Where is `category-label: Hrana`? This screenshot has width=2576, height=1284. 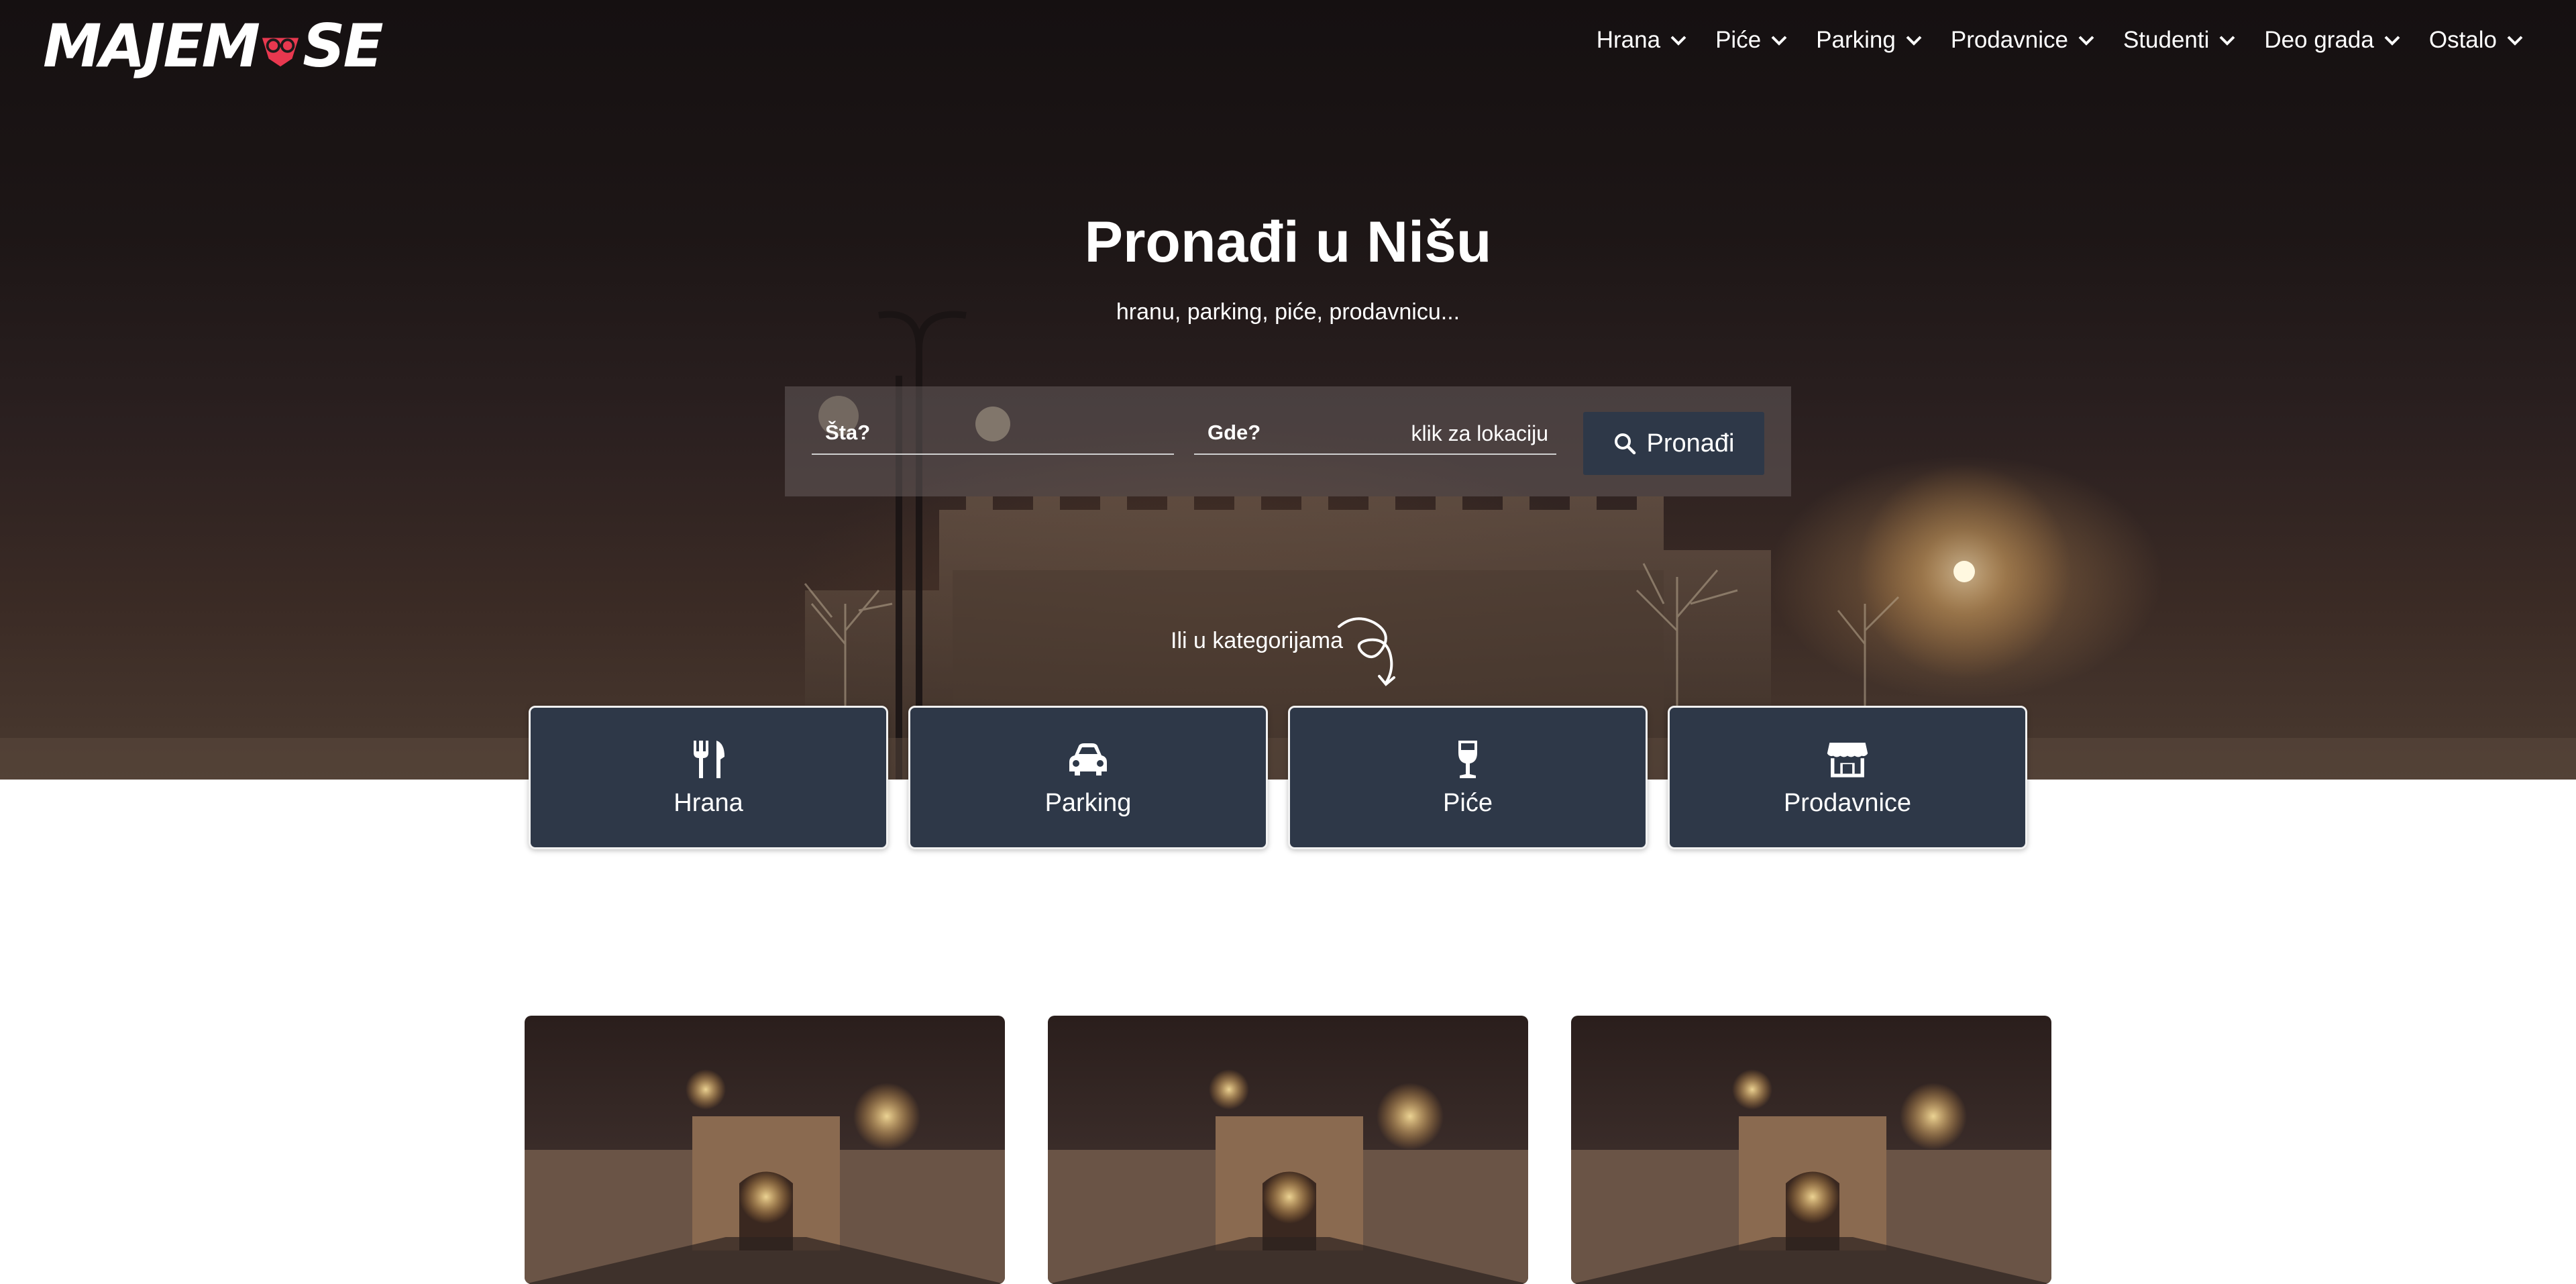
category-label: Hrana is located at coordinates (708, 802).